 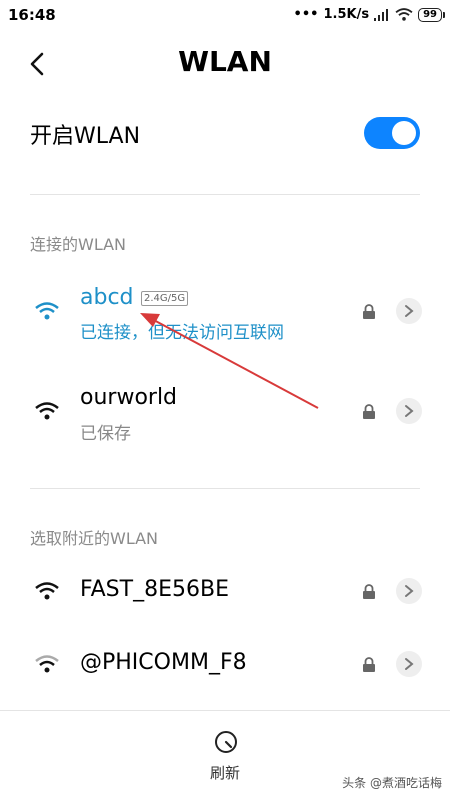 What do you see at coordinates (163, 662) in the screenshot?
I see `network-name: @PHICOMM_F8` at bounding box center [163, 662].